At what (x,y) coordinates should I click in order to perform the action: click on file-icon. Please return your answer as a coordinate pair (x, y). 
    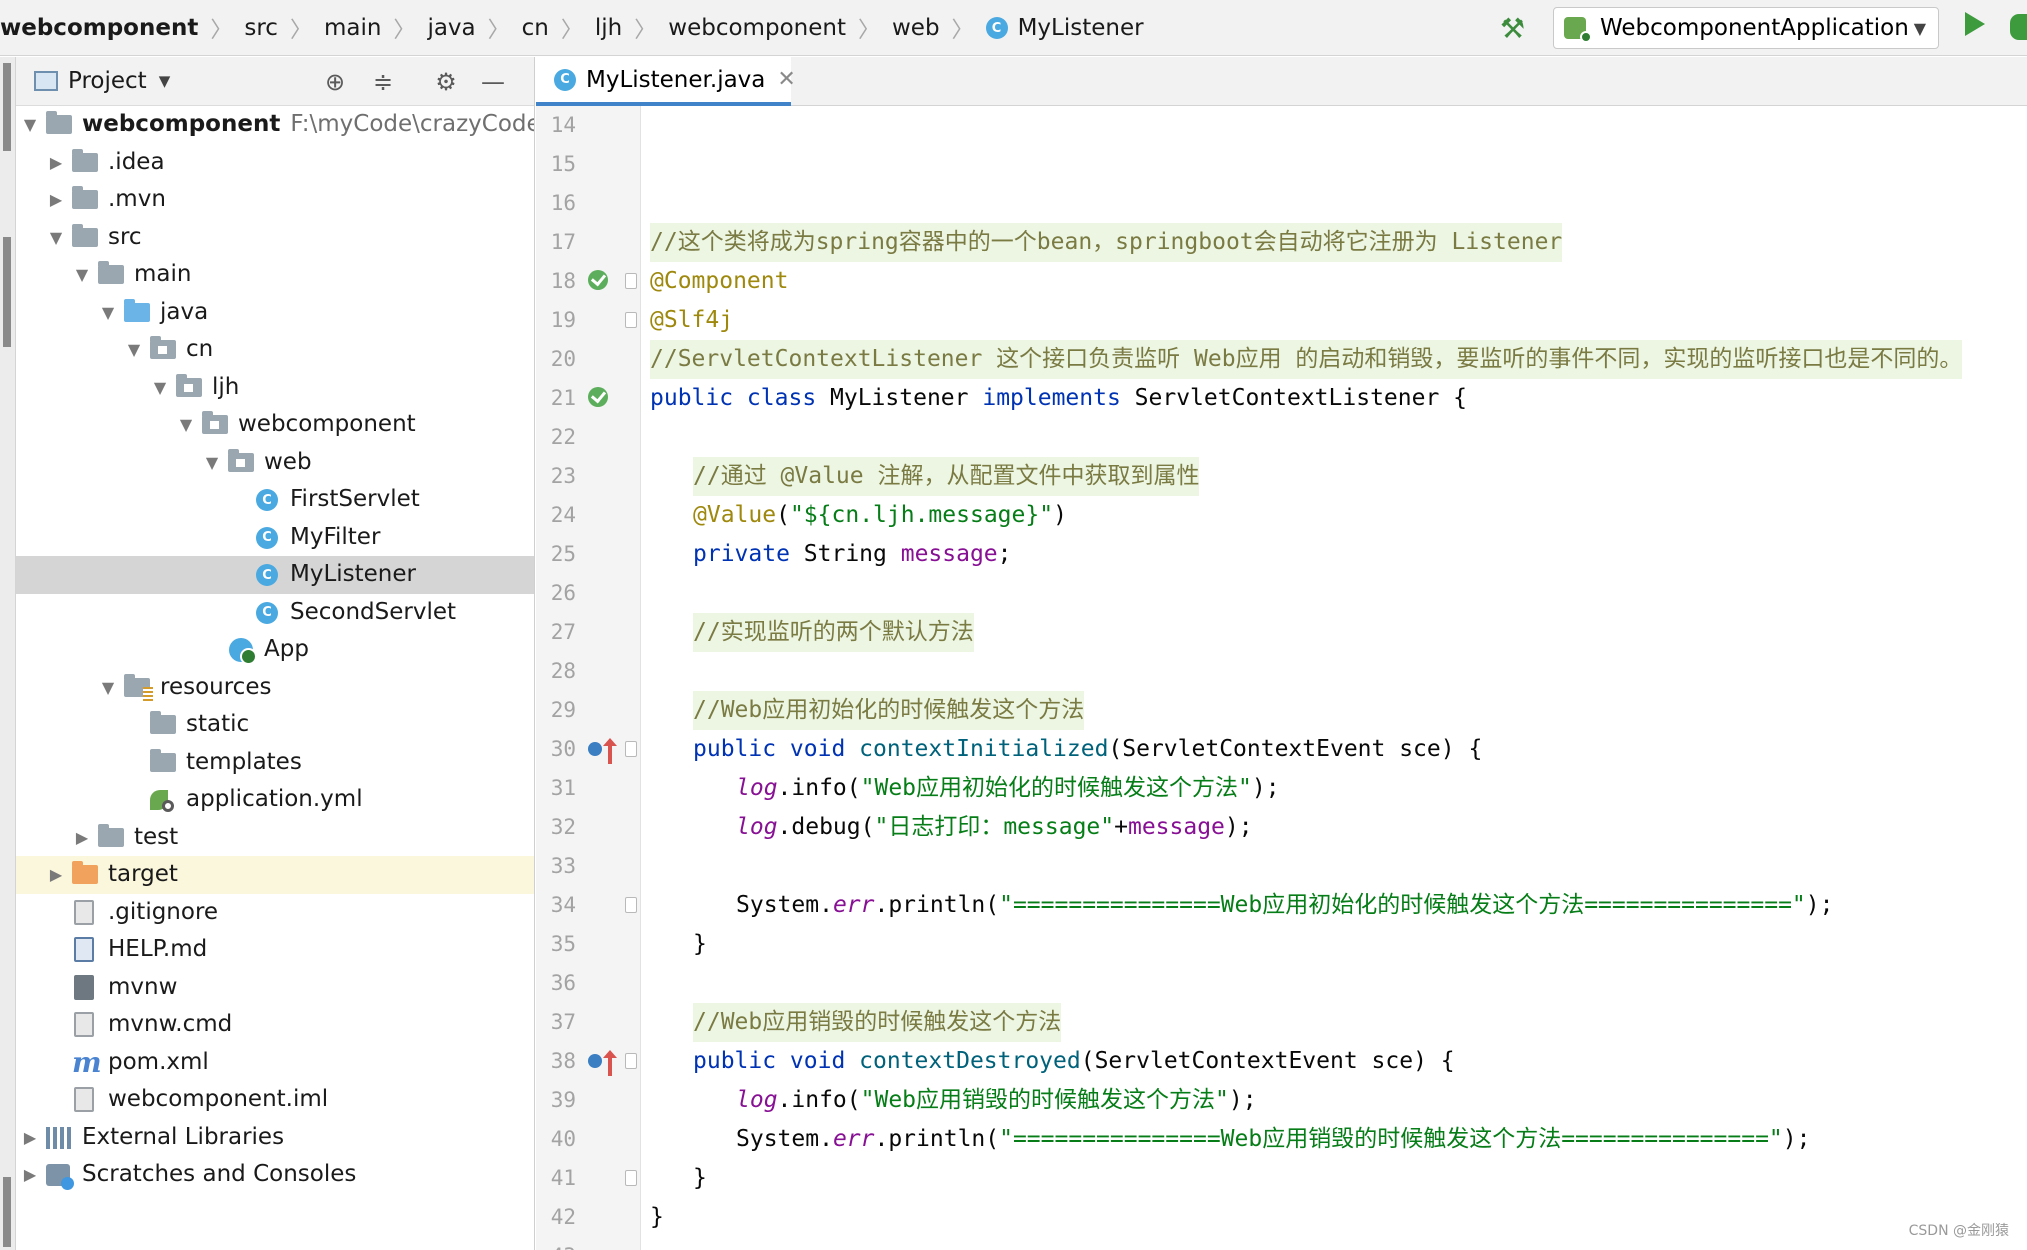
    Looking at the image, I should click on (84, 912).